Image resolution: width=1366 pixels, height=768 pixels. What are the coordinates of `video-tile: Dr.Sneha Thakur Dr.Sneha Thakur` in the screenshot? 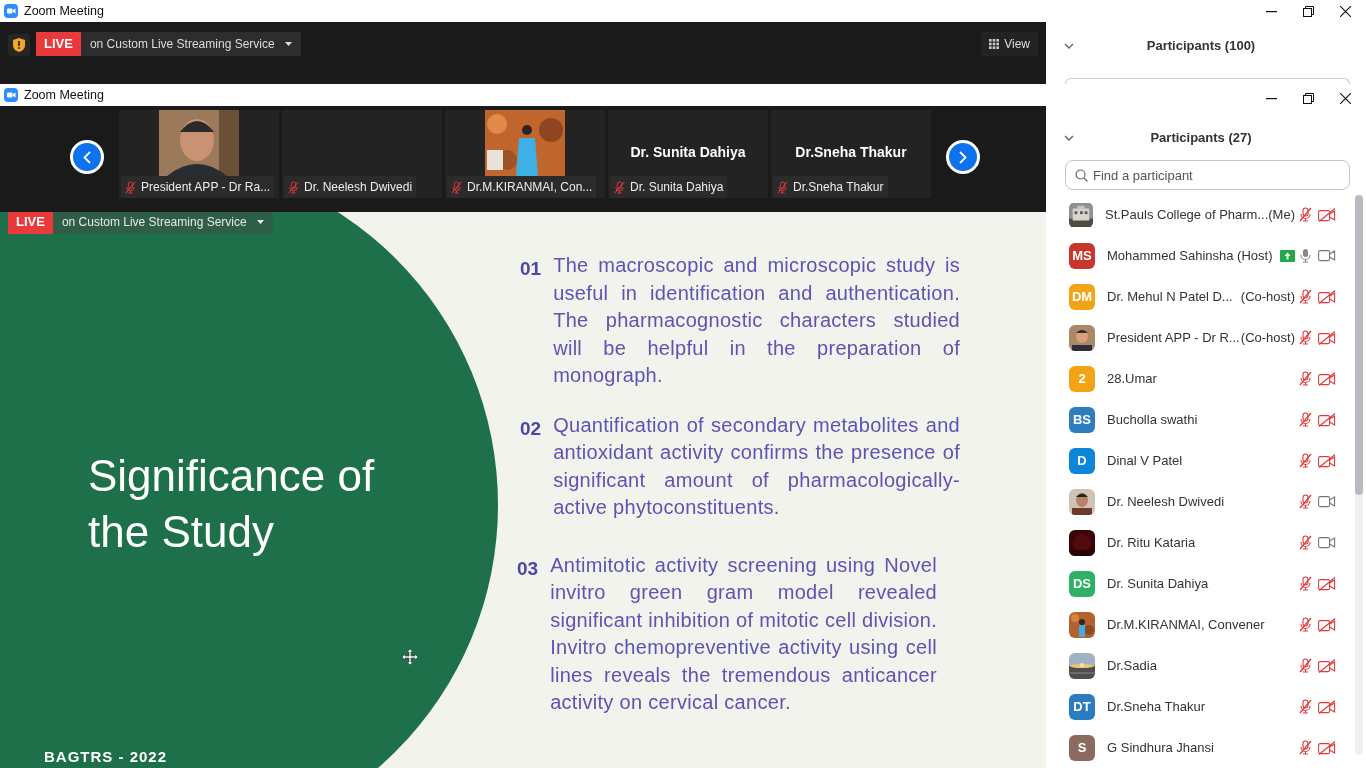 It's located at (851, 154).